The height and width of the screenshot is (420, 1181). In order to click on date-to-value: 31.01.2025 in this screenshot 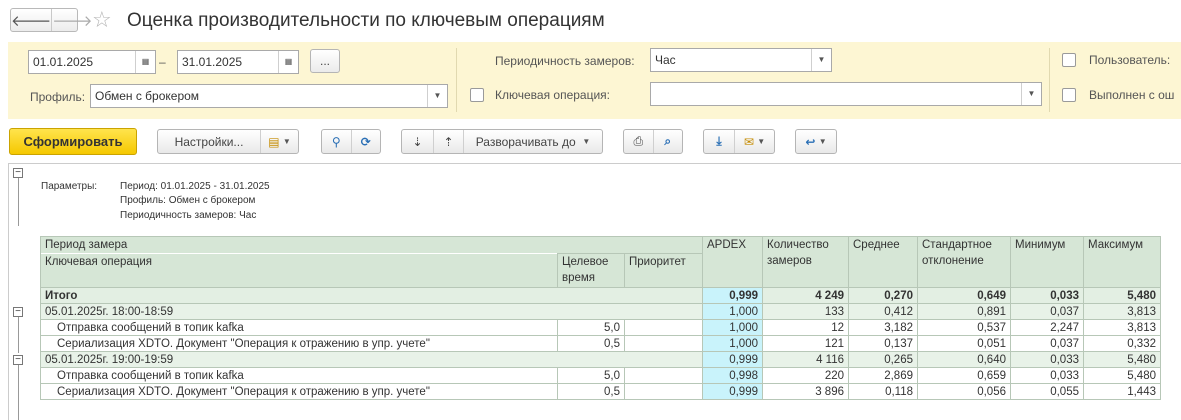, I will do `click(212, 62)`.